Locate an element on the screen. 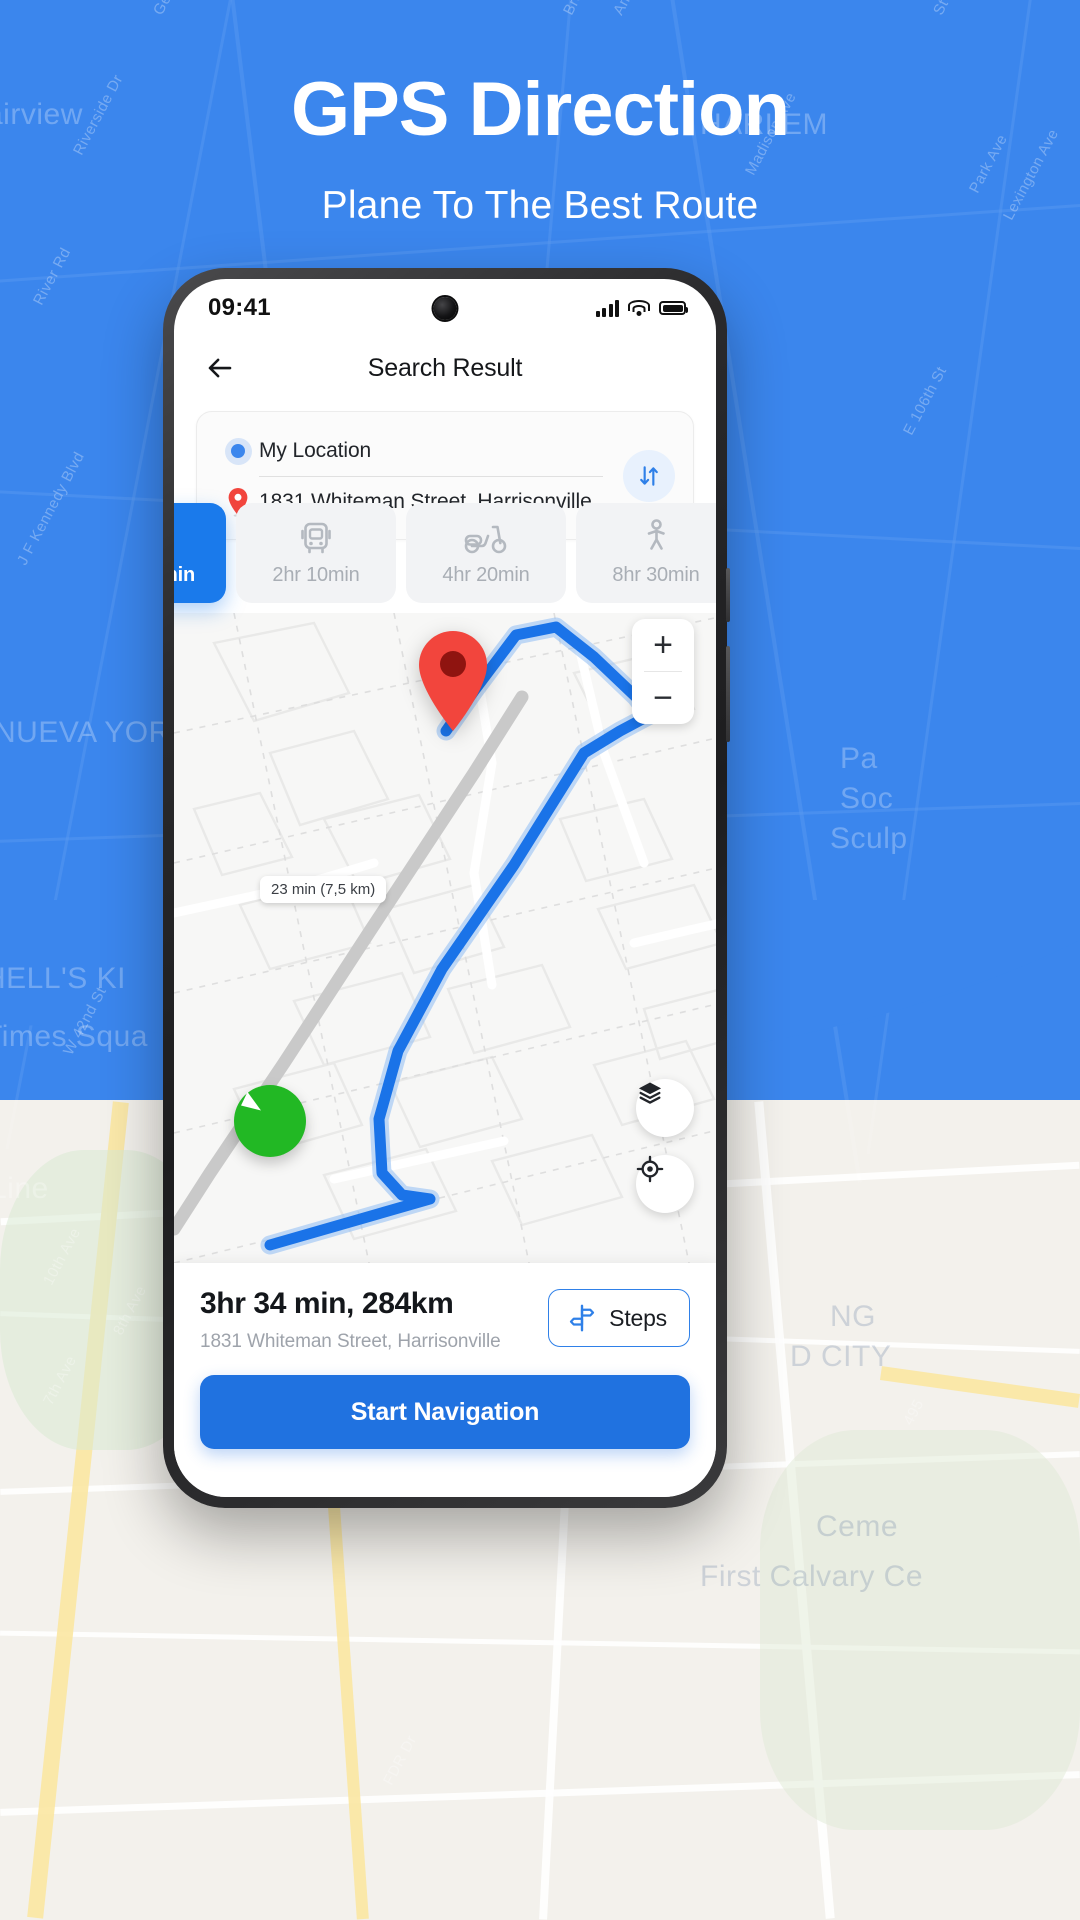 The image size is (1080, 1920). map-zoom-controls: + − is located at coordinates (663, 671).